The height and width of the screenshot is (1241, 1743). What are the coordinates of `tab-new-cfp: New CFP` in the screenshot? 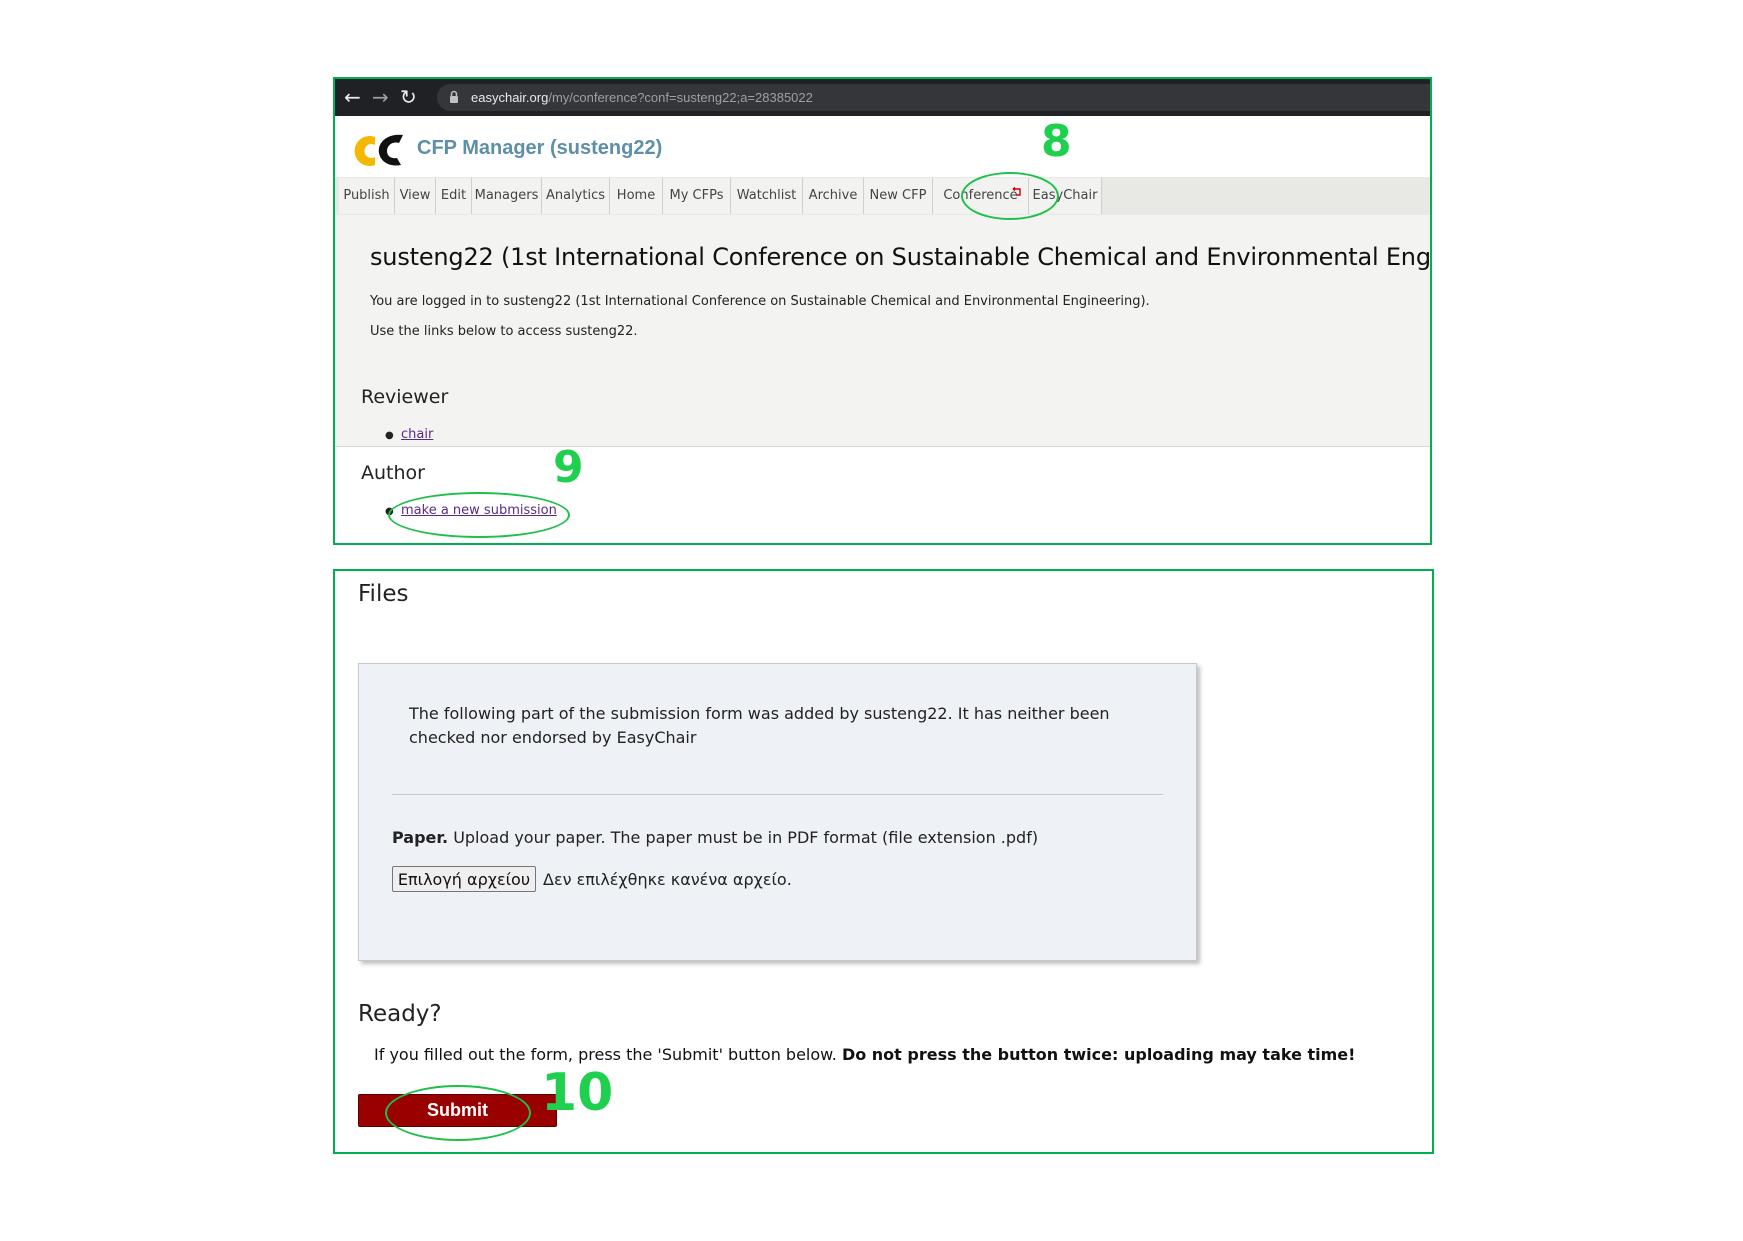 It's located at (898, 196).